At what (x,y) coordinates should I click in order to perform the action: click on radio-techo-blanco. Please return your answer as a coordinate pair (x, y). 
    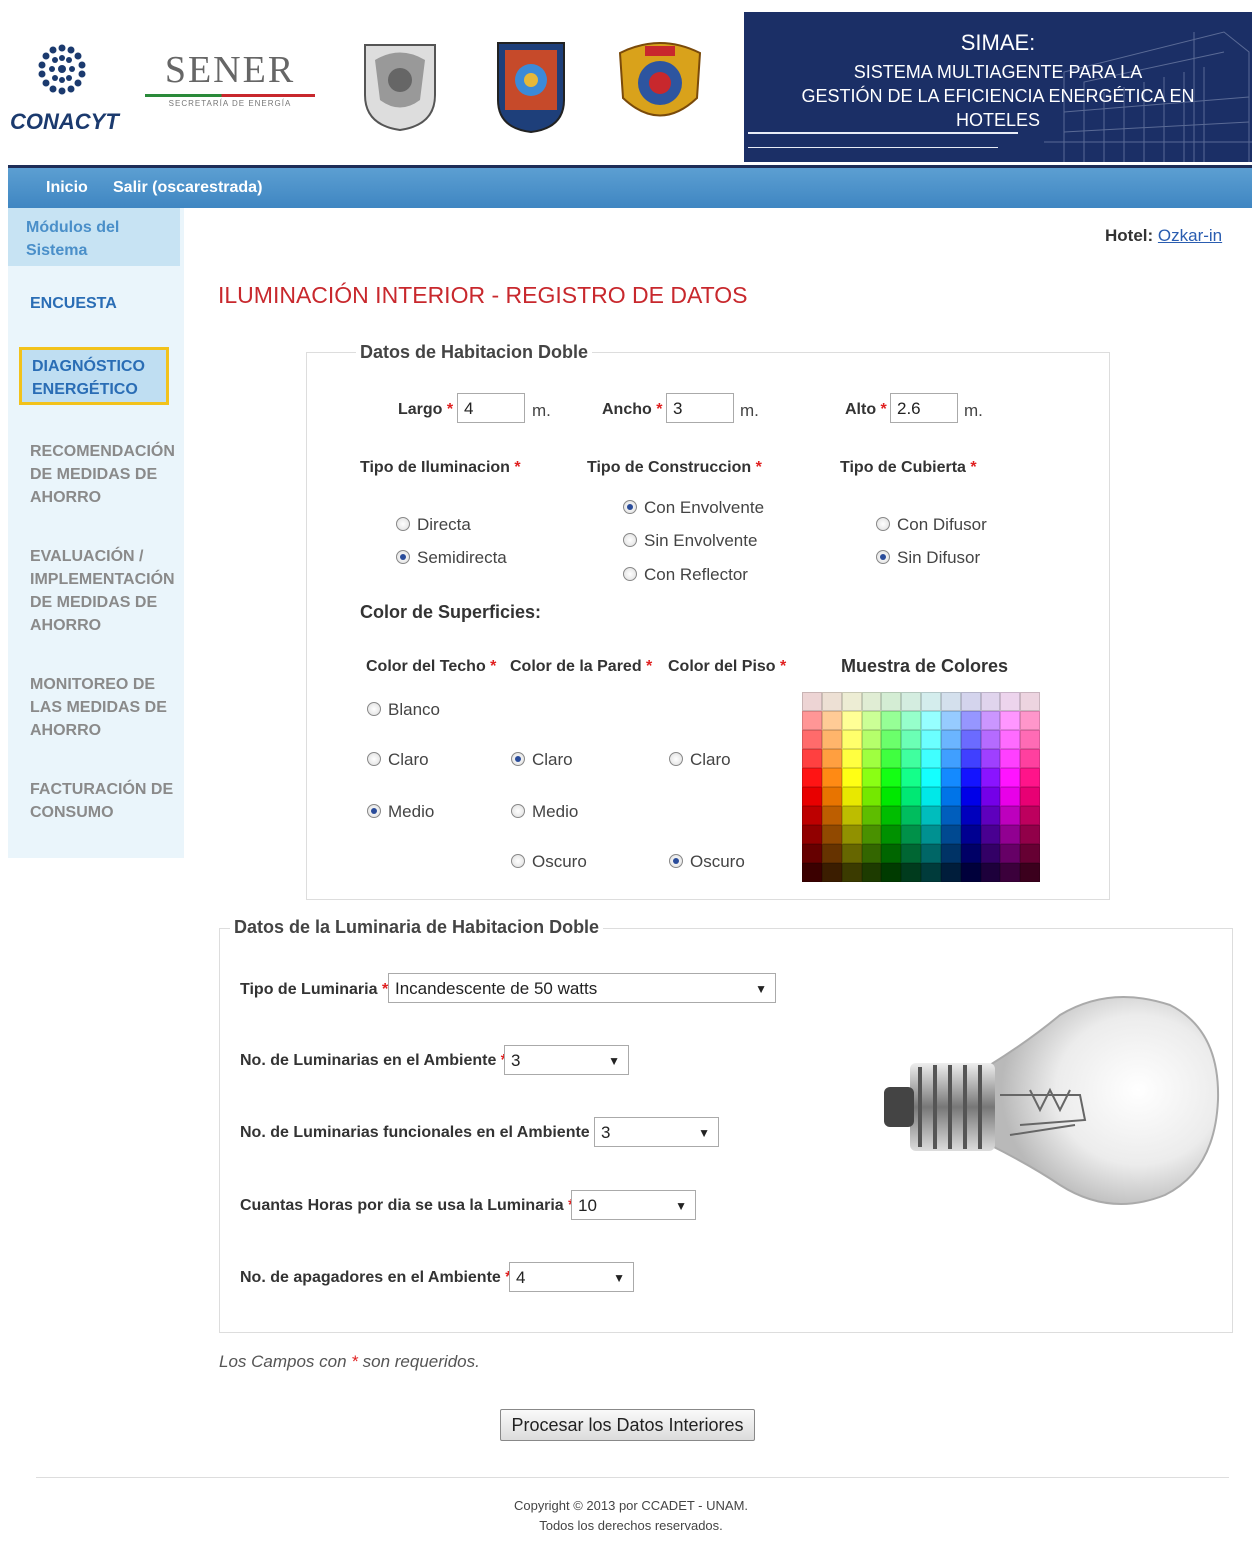
    Looking at the image, I should click on (374, 709).